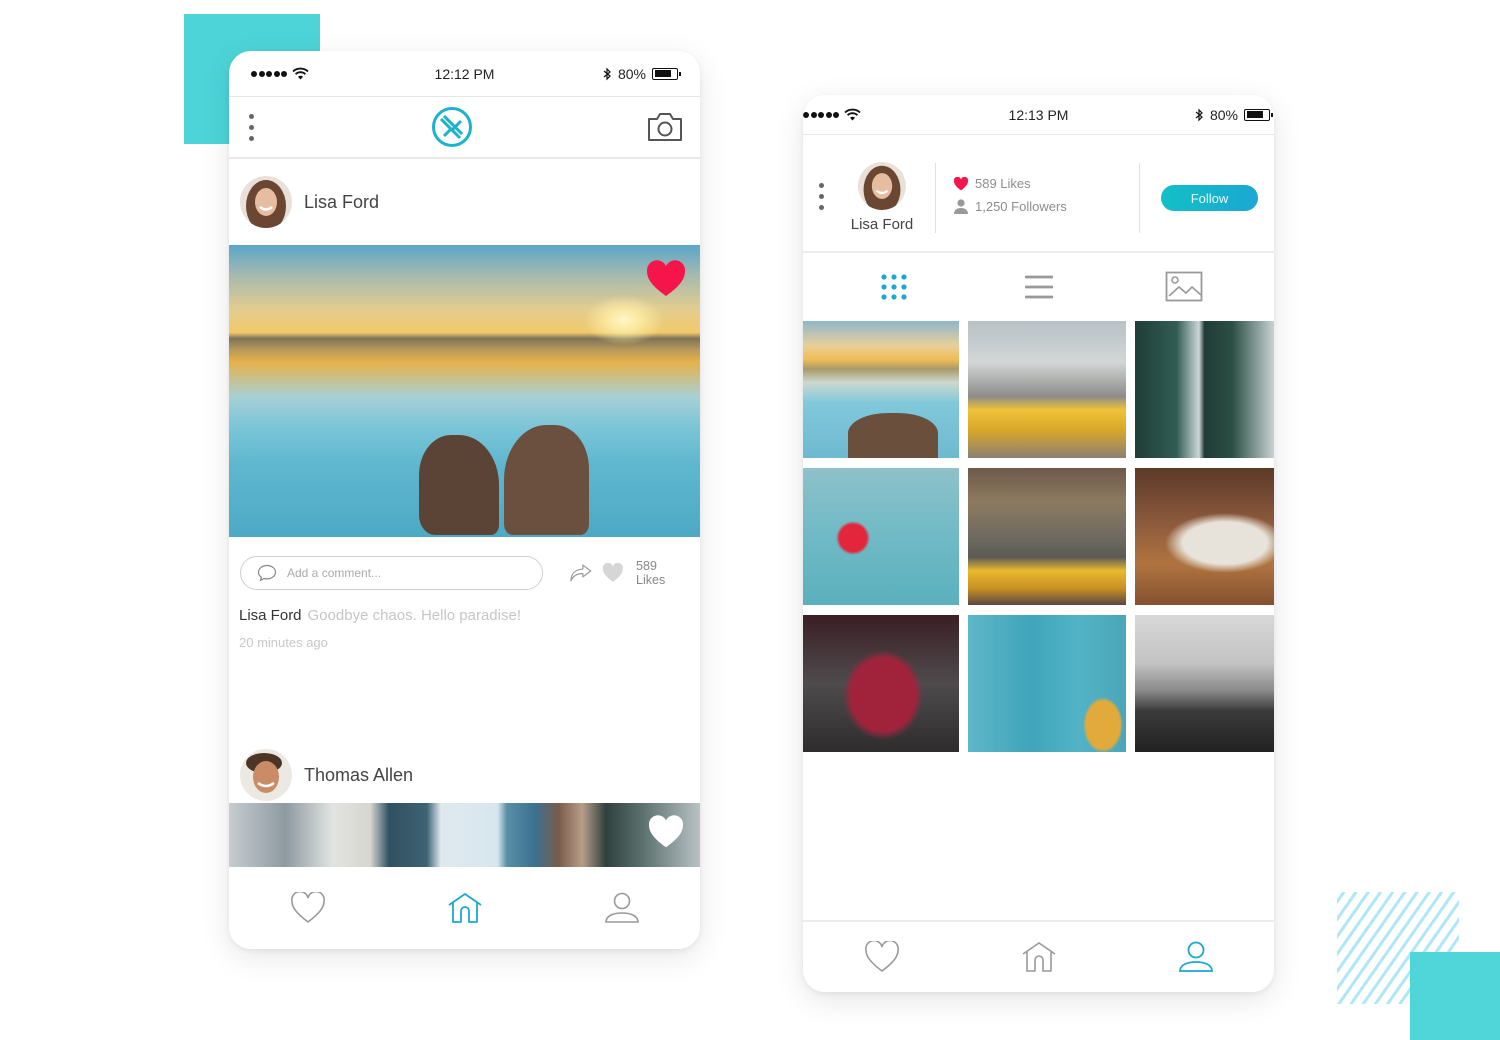 The image size is (1500, 1040). Describe the element at coordinates (665, 127) in the screenshot. I see `camera-icon` at that location.